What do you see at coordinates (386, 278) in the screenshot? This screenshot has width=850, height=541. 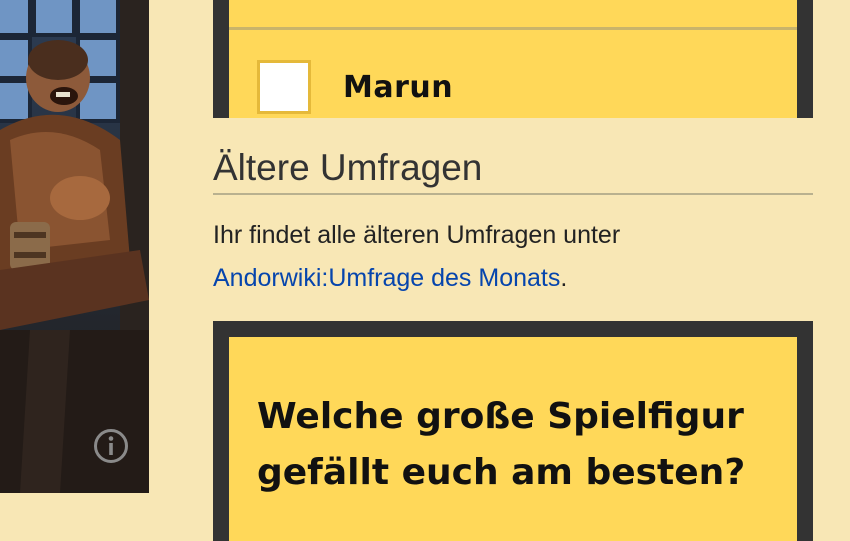 I see `poll-archive-link: Andorwiki:Umfrage des Monats` at bounding box center [386, 278].